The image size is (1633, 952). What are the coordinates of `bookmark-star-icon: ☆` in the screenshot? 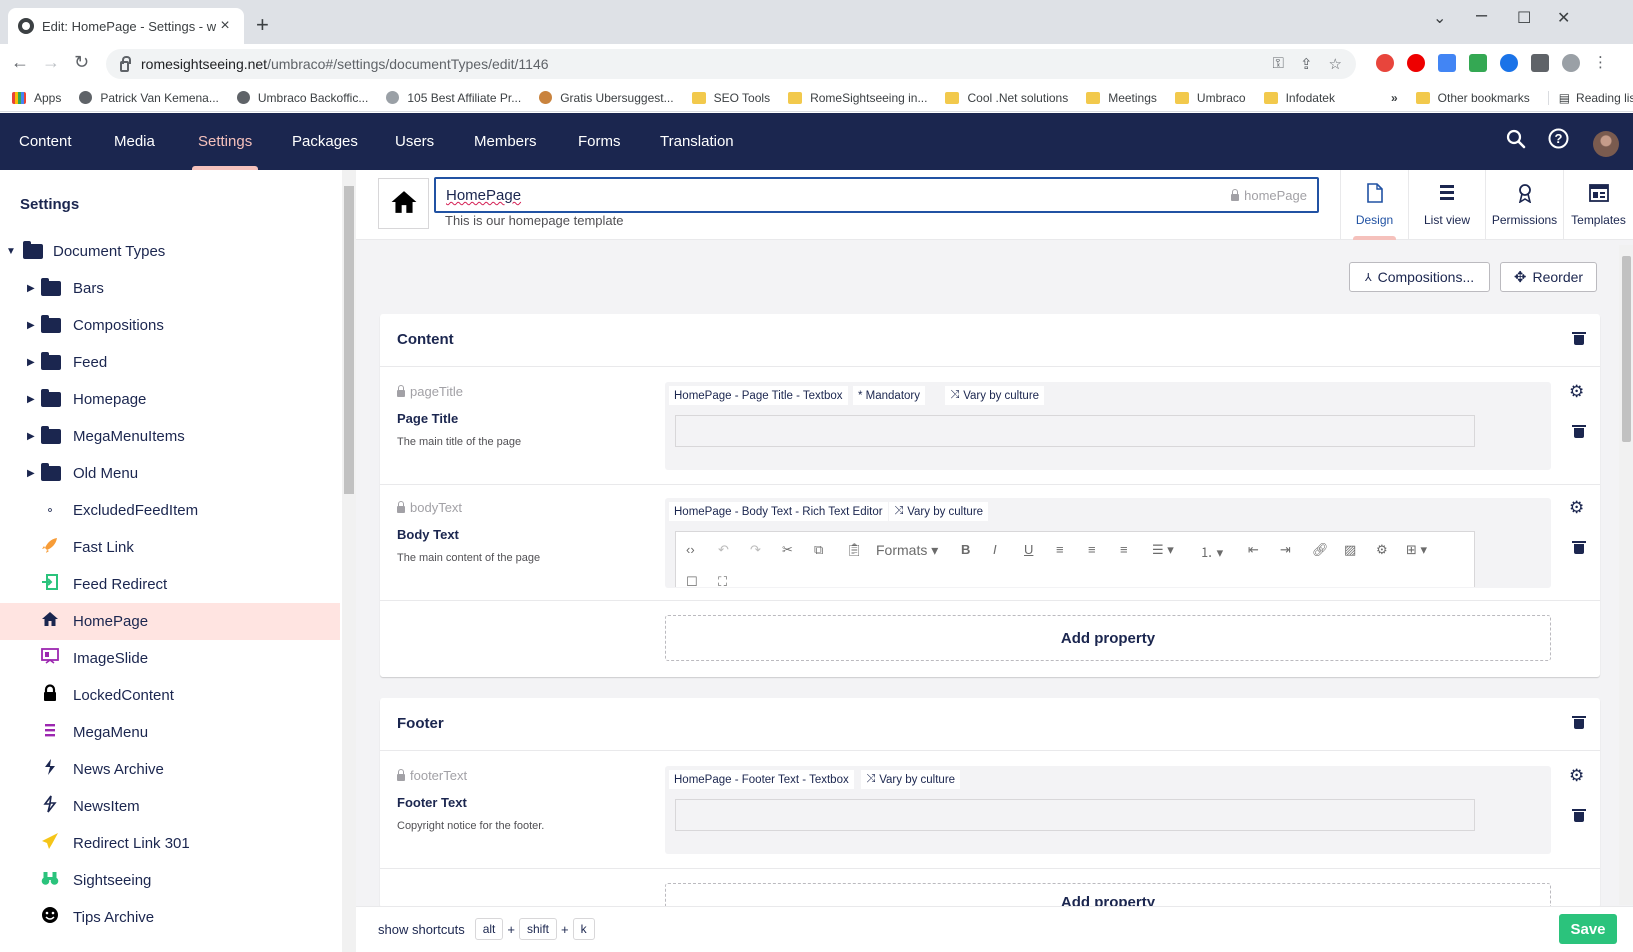 It's located at (1335, 64).